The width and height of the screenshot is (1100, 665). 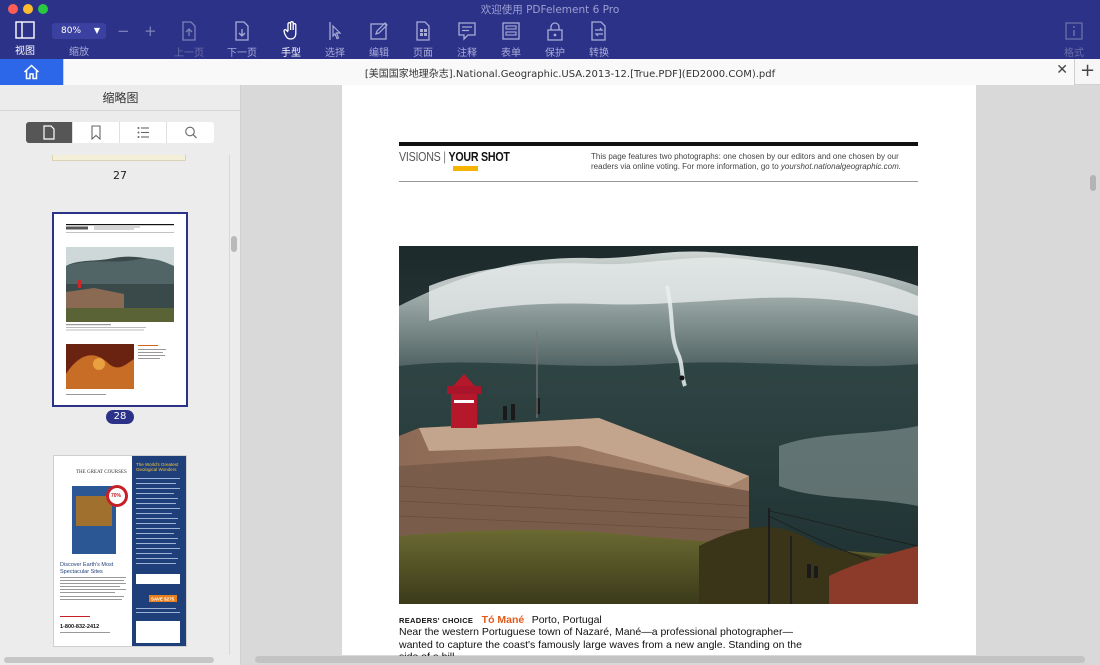 I want to click on edit-pencil-icon, so click(x=379, y=31).